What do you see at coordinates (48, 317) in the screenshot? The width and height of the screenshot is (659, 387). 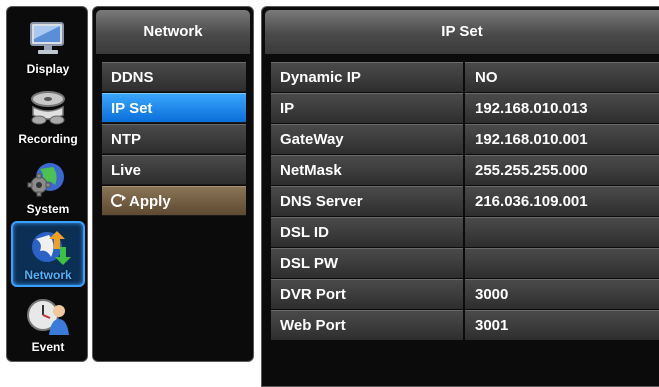 I see `clock-person-icon` at bounding box center [48, 317].